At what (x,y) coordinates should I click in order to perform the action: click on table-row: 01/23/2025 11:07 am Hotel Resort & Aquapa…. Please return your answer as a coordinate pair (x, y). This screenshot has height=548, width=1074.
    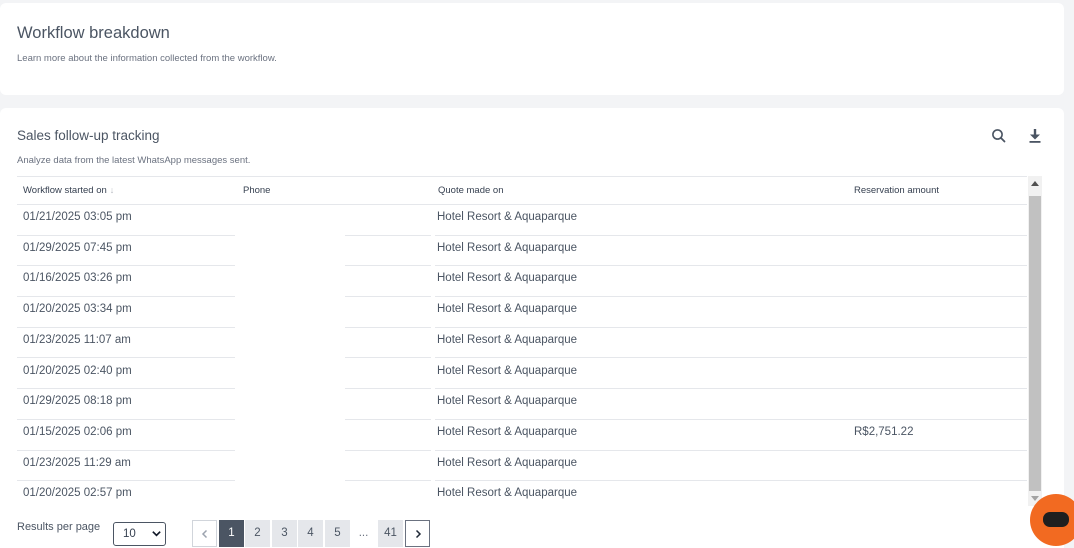
    Looking at the image, I should click on (522, 343).